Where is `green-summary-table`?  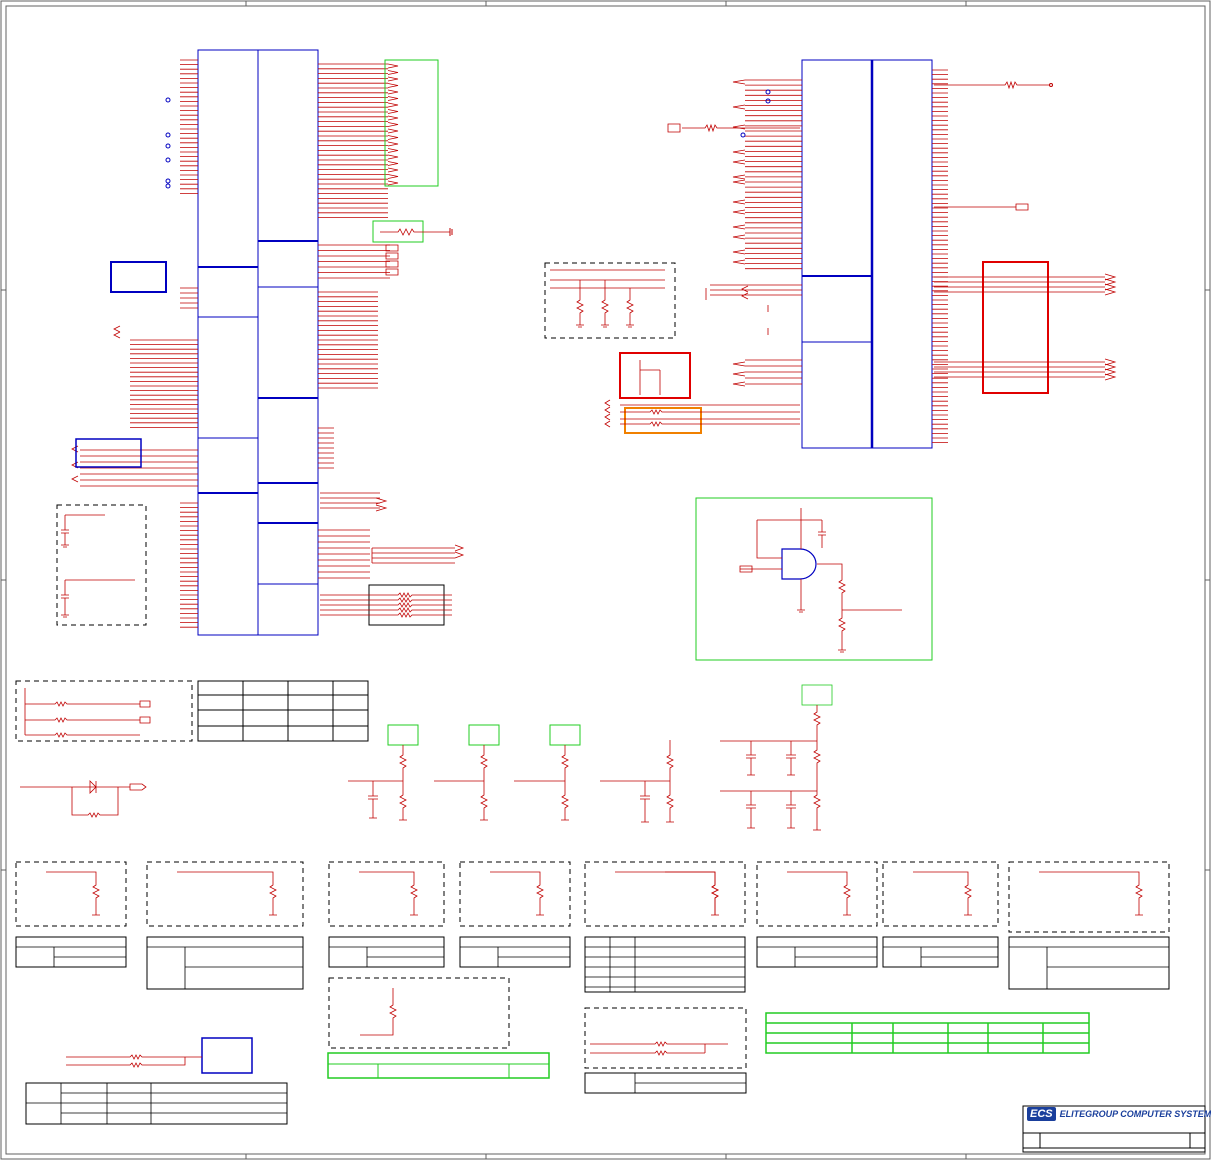
green-summary-table is located at coordinates (927, 1033).